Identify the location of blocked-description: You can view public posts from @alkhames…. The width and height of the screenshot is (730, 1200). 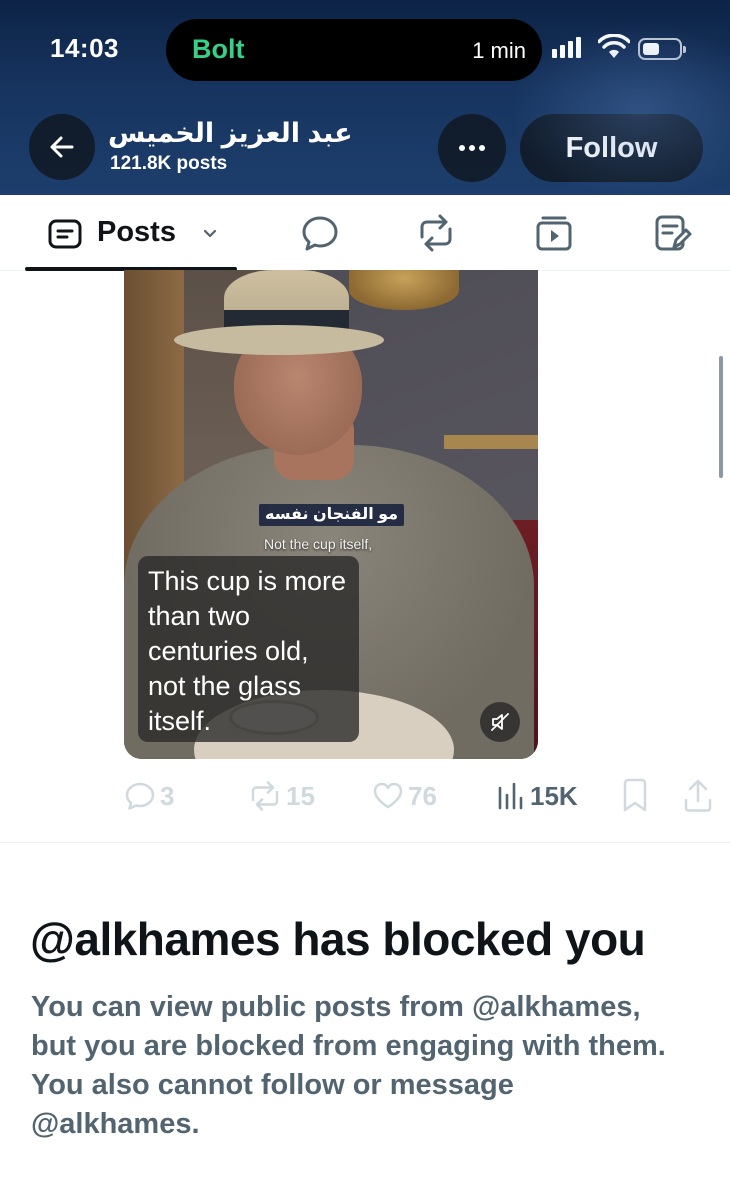
(348, 1065).